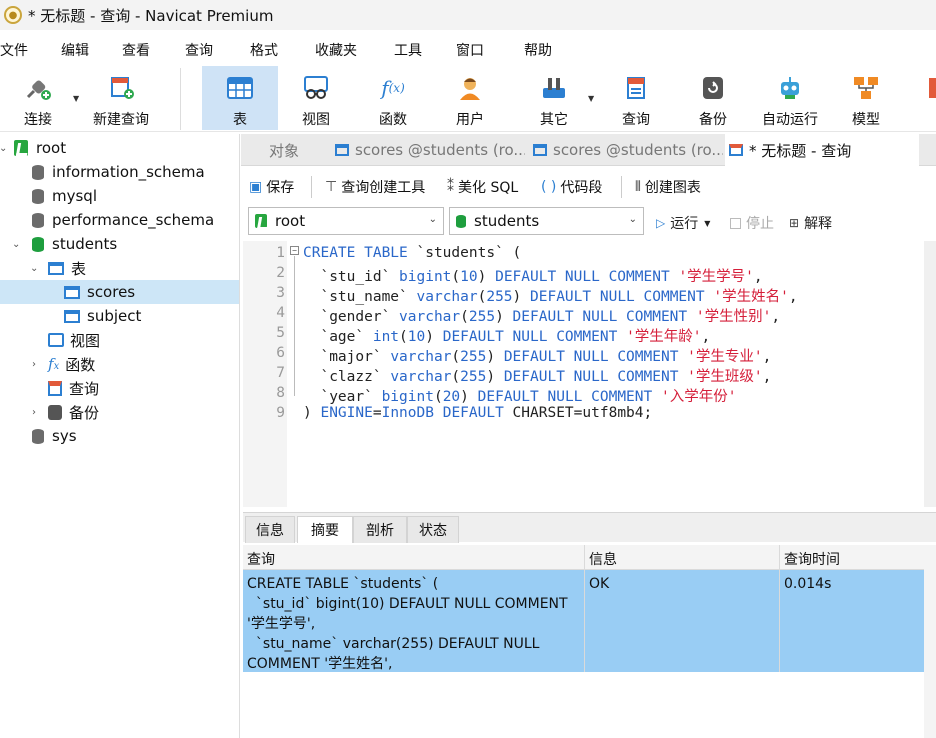 The height and width of the screenshot is (738, 936). Describe the element at coordinates (14, 50) in the screenshot. I see `menu-file: 文件` at that location.